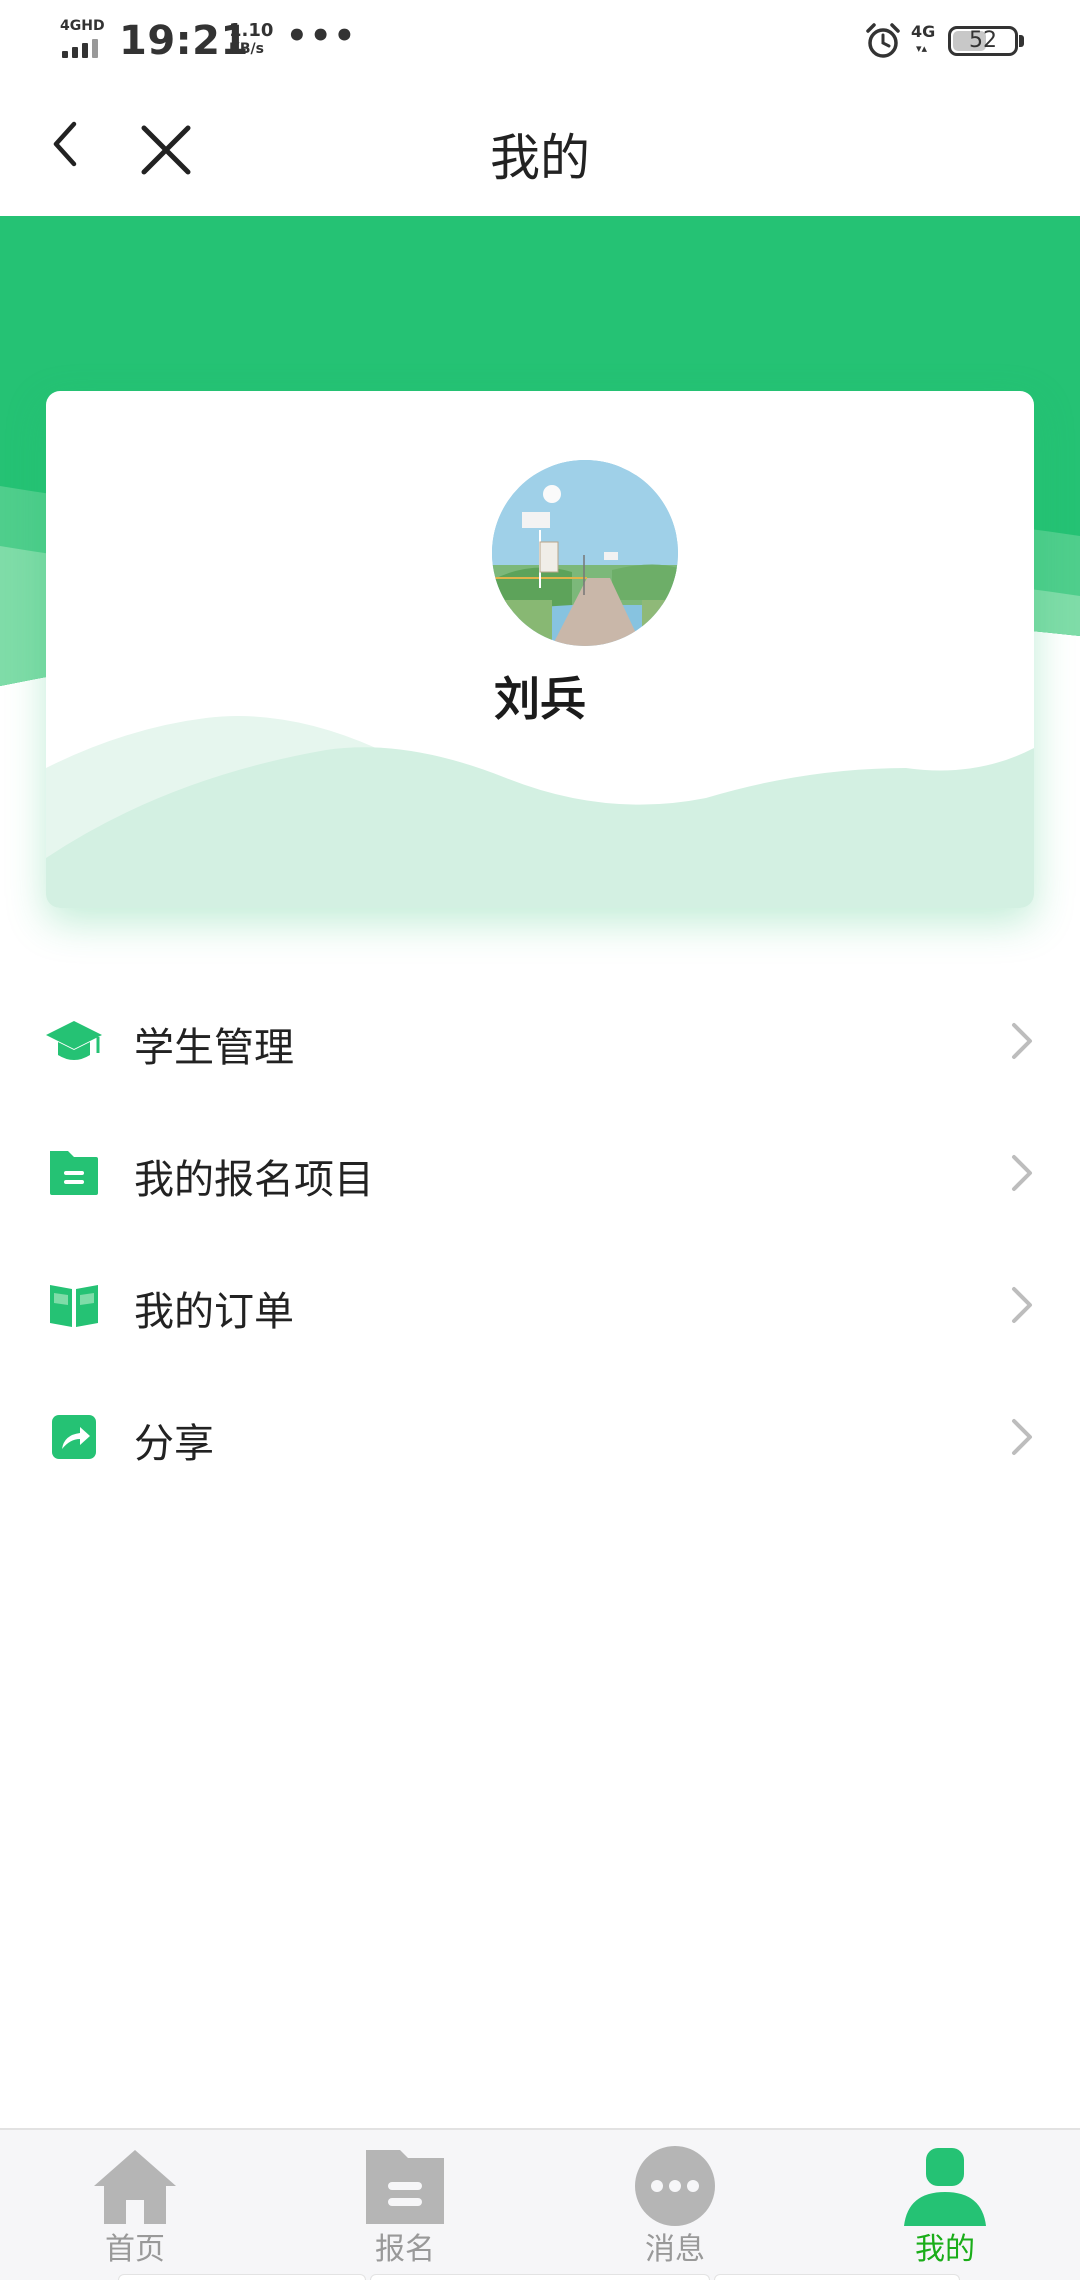 Image resolution: width=1080 pixels, height=2280 pixels. Describe the element at coordinates (923, 31) in the screenshot. I see `network-type-right: 4G` at that location.